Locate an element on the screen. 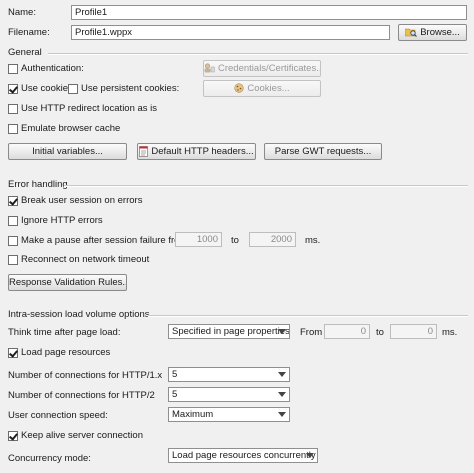 The image size is (474, 473). think-time-value: Specified in page properties is located at coordinates (231, 331).